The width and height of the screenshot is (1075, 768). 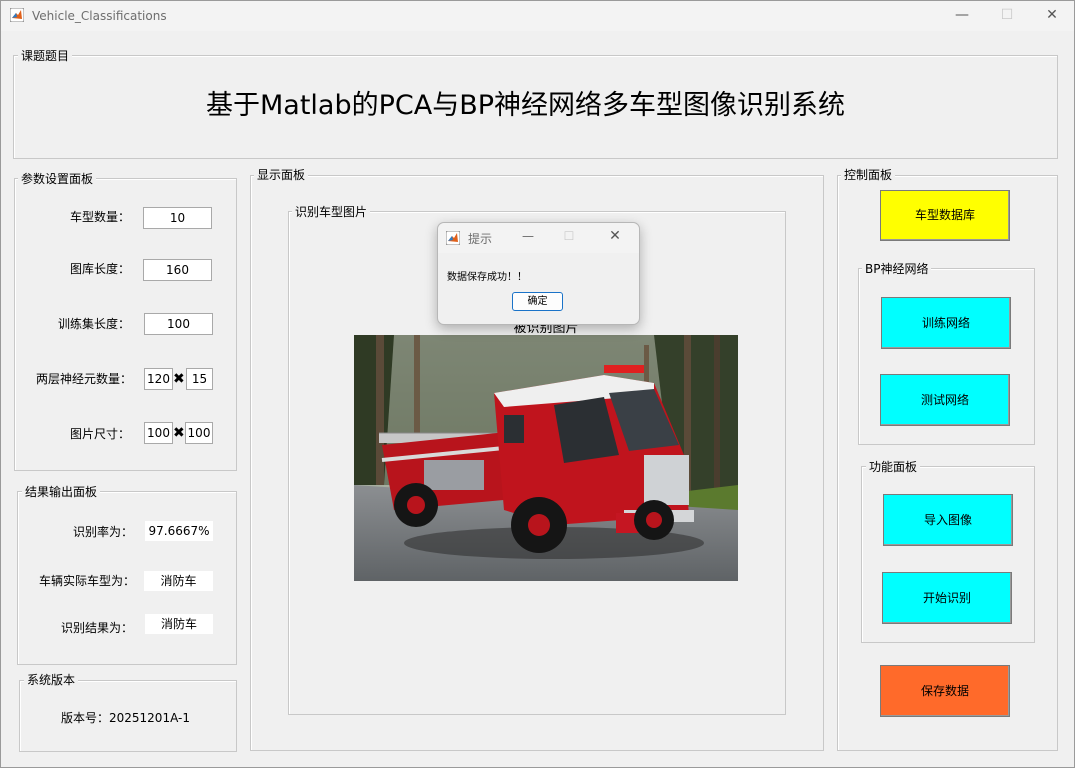 What do you see at coordinates (96, 628) in the screenshot?
I see `recognition-result-label: 识别结果为：` at bounding box center [96, 628].